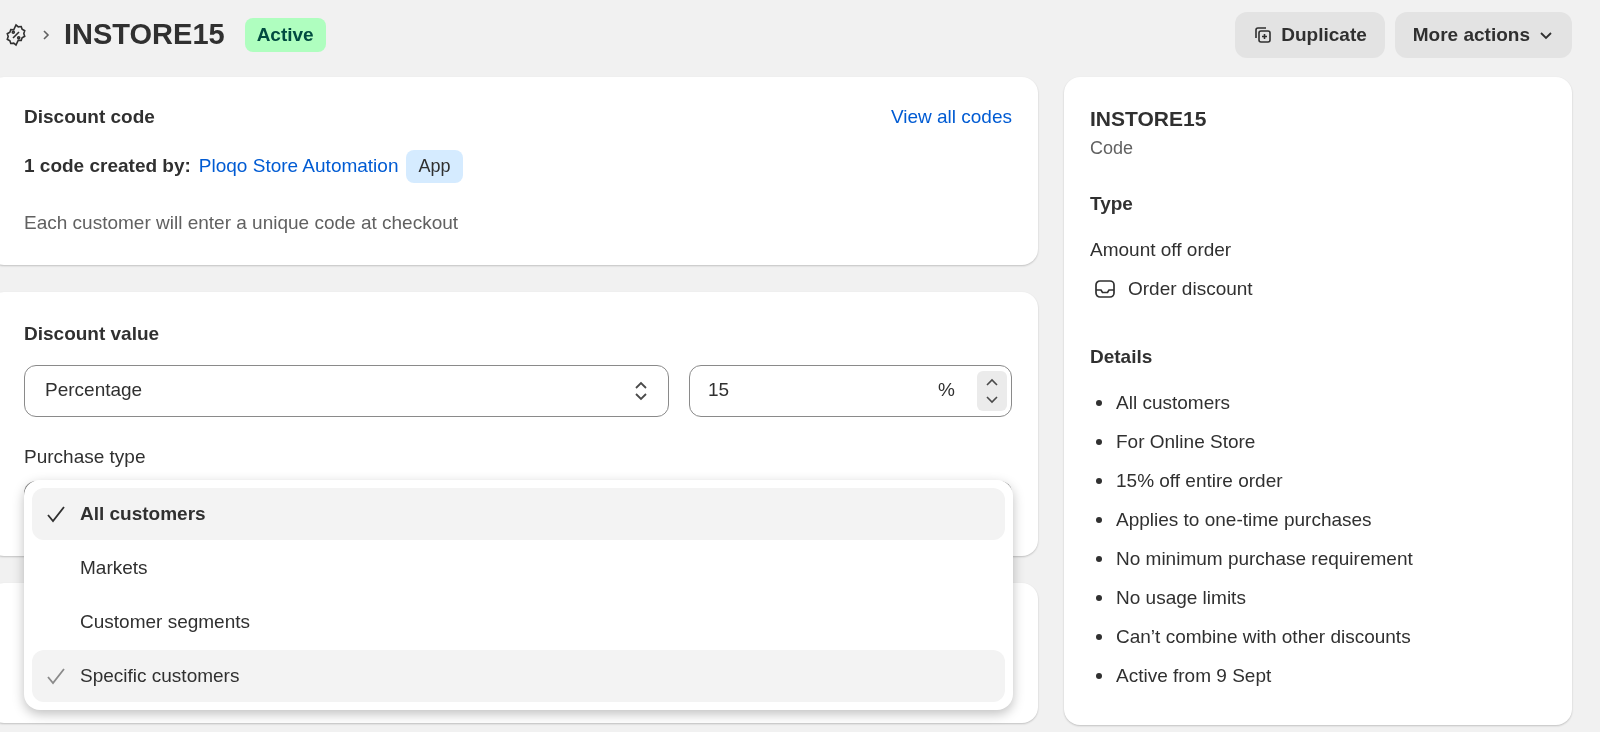 Image resolution: width=1600 pixels, height=732 pixels. Describe the element at coordinates (641, 390) in the screenshot. I see `select-arrows-icon` at that location.